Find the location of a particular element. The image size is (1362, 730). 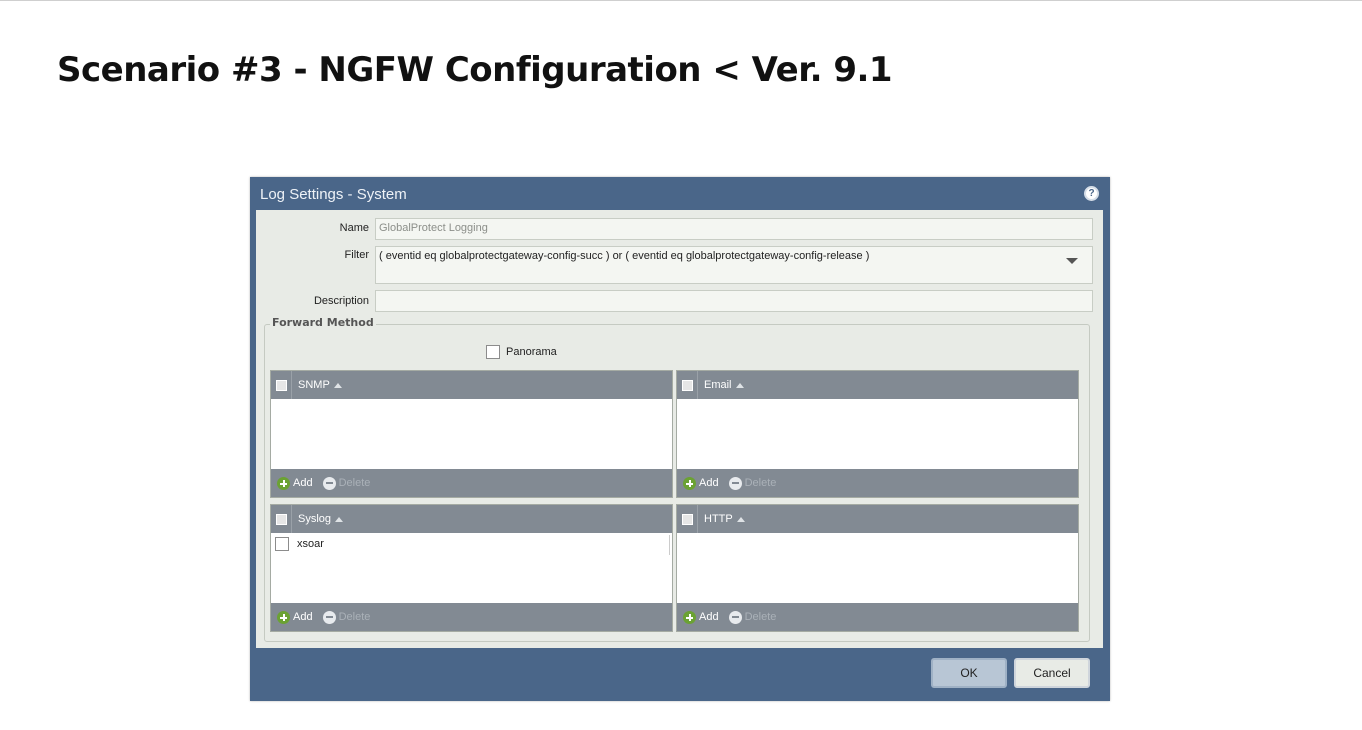

name-field: GlobalProtect Logging is located at coordinates (734, 229).